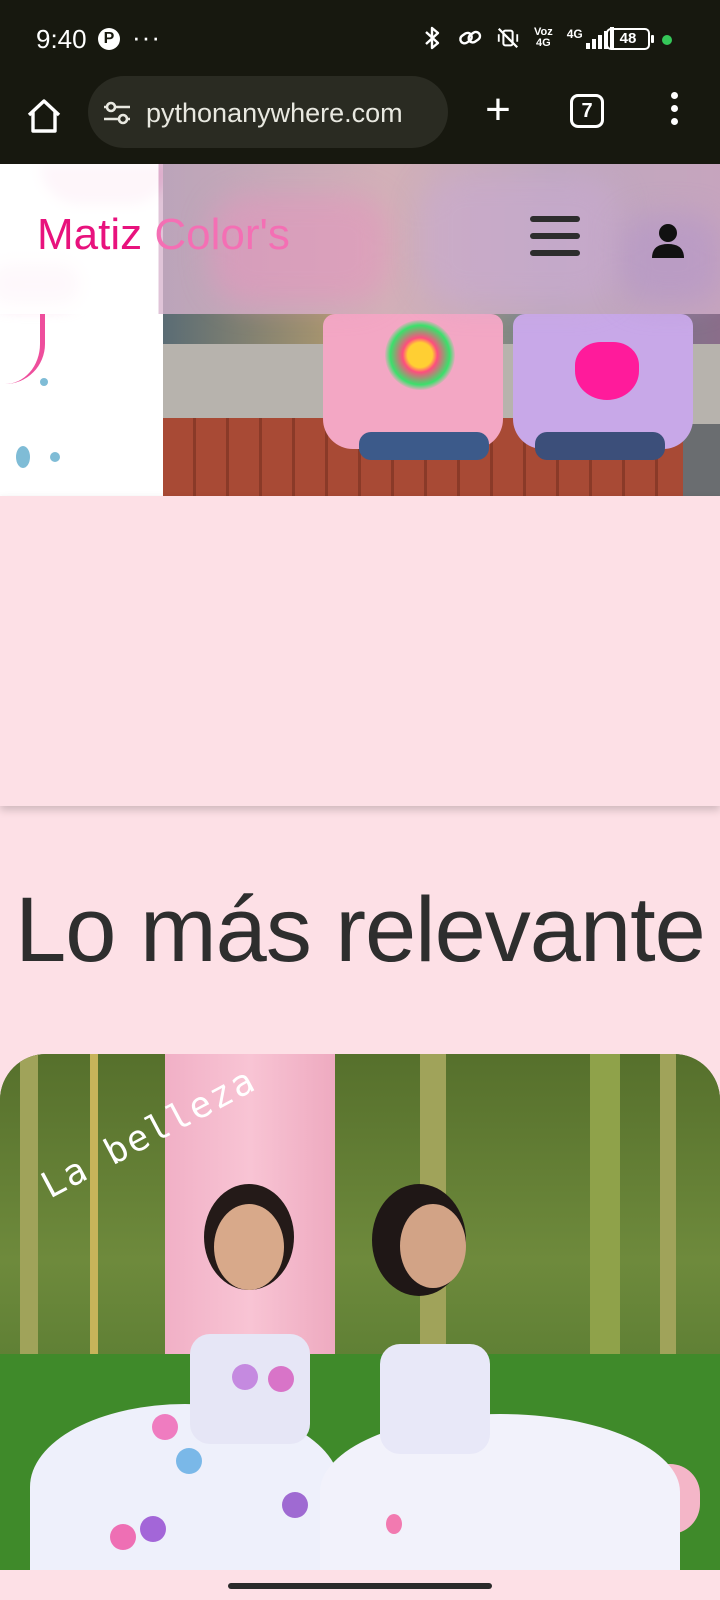 The height and width of the screenshot is (1600, 720). Describe the element at coordinates (146, 37) in the screenshot. I see `more-notifications-icon: ···` at that location.